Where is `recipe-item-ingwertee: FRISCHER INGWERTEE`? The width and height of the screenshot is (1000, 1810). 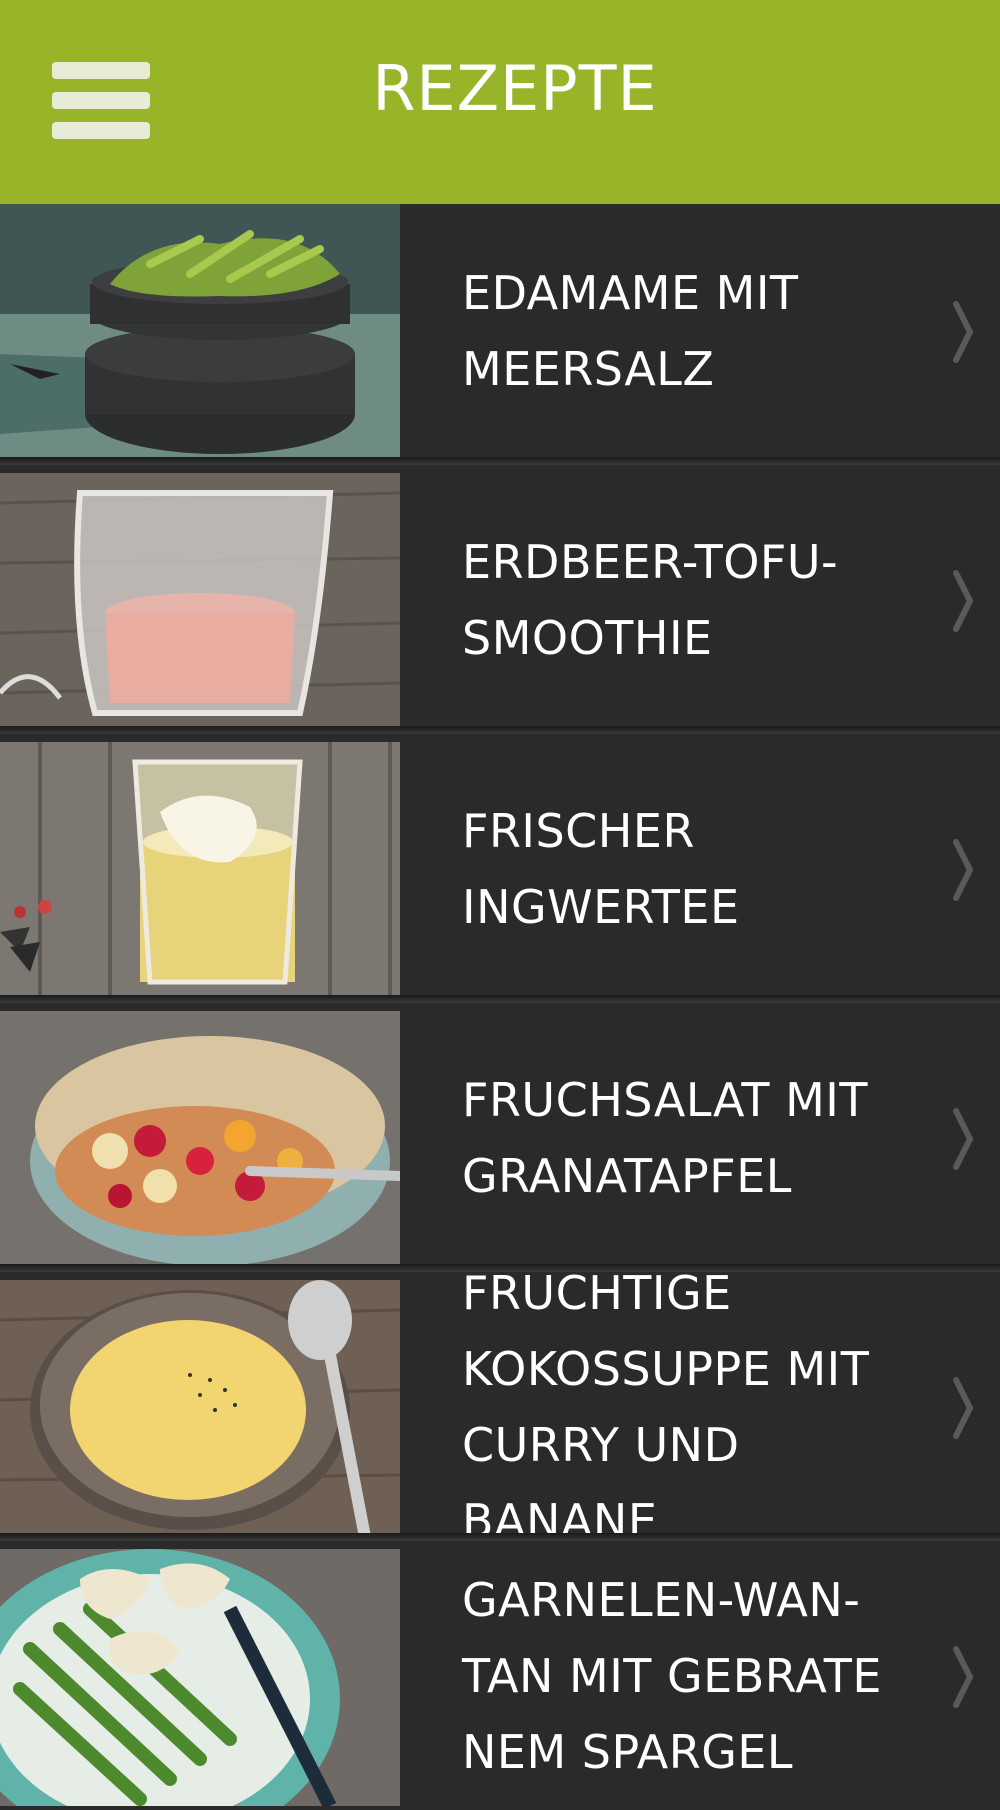
recipe-item-ingwertee: FRISCHER INGWERTEE is located at coordinates (500, 872).